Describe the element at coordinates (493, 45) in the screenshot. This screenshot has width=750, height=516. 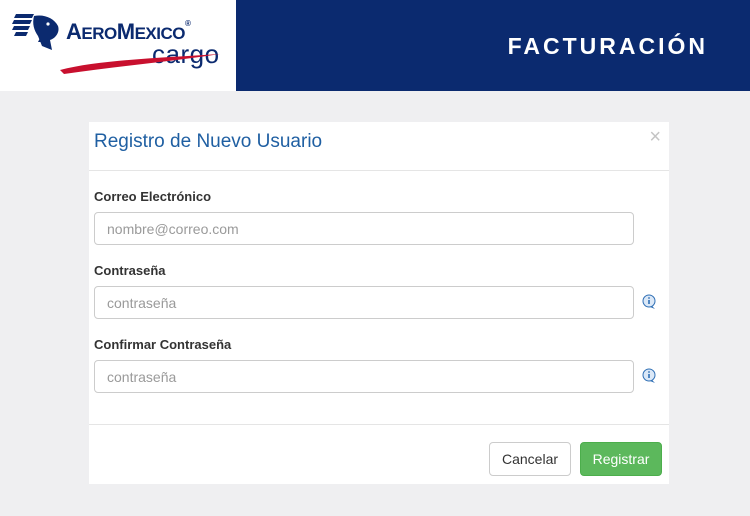
I see `title-bar: FACTURACIÓN` at that location.